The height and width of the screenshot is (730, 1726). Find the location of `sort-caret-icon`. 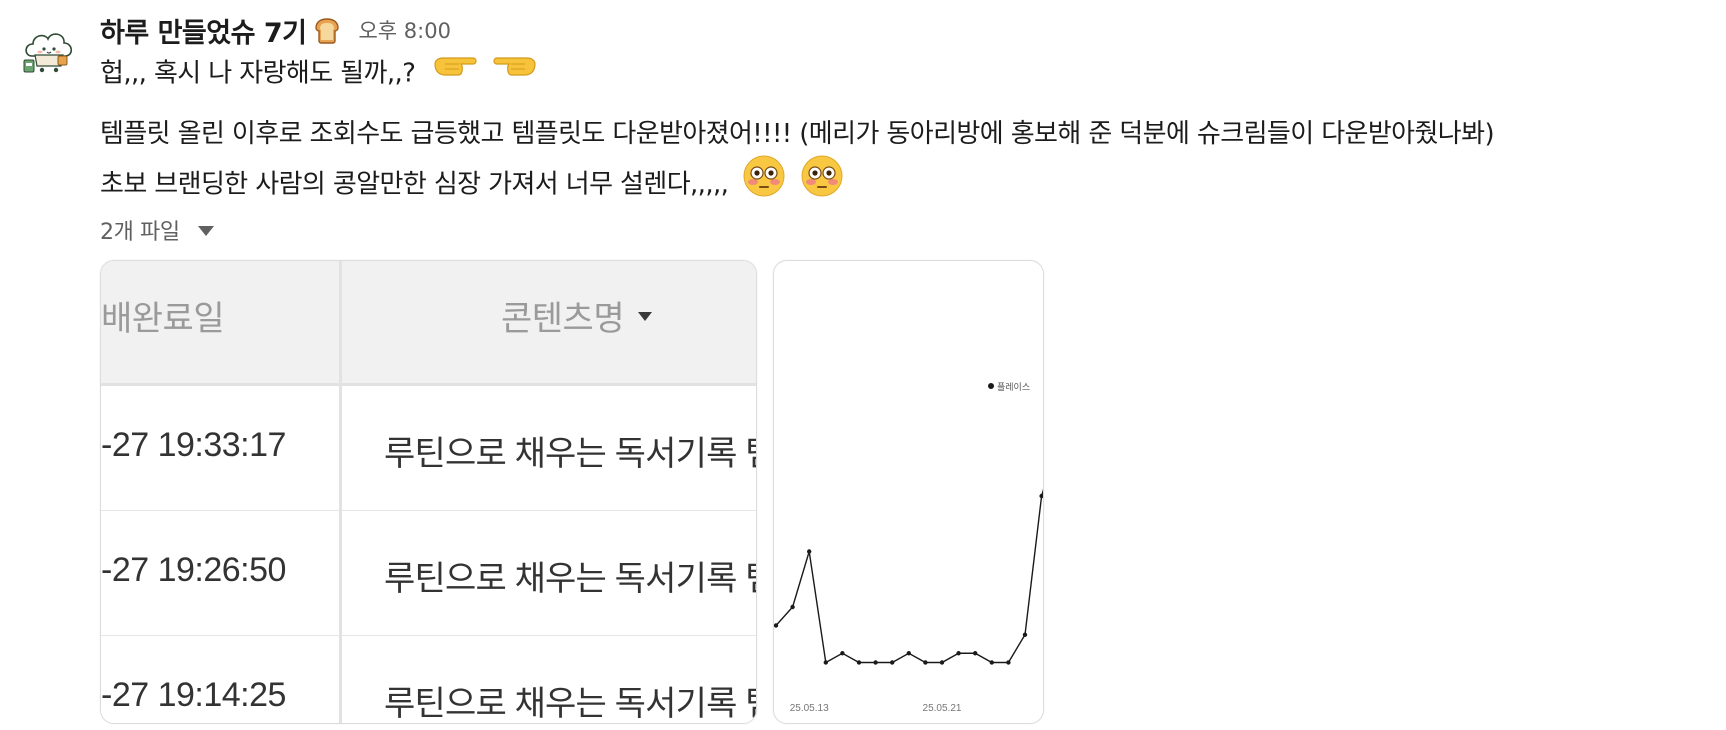

sort-caret-icon is located at coordinates (645, 316).